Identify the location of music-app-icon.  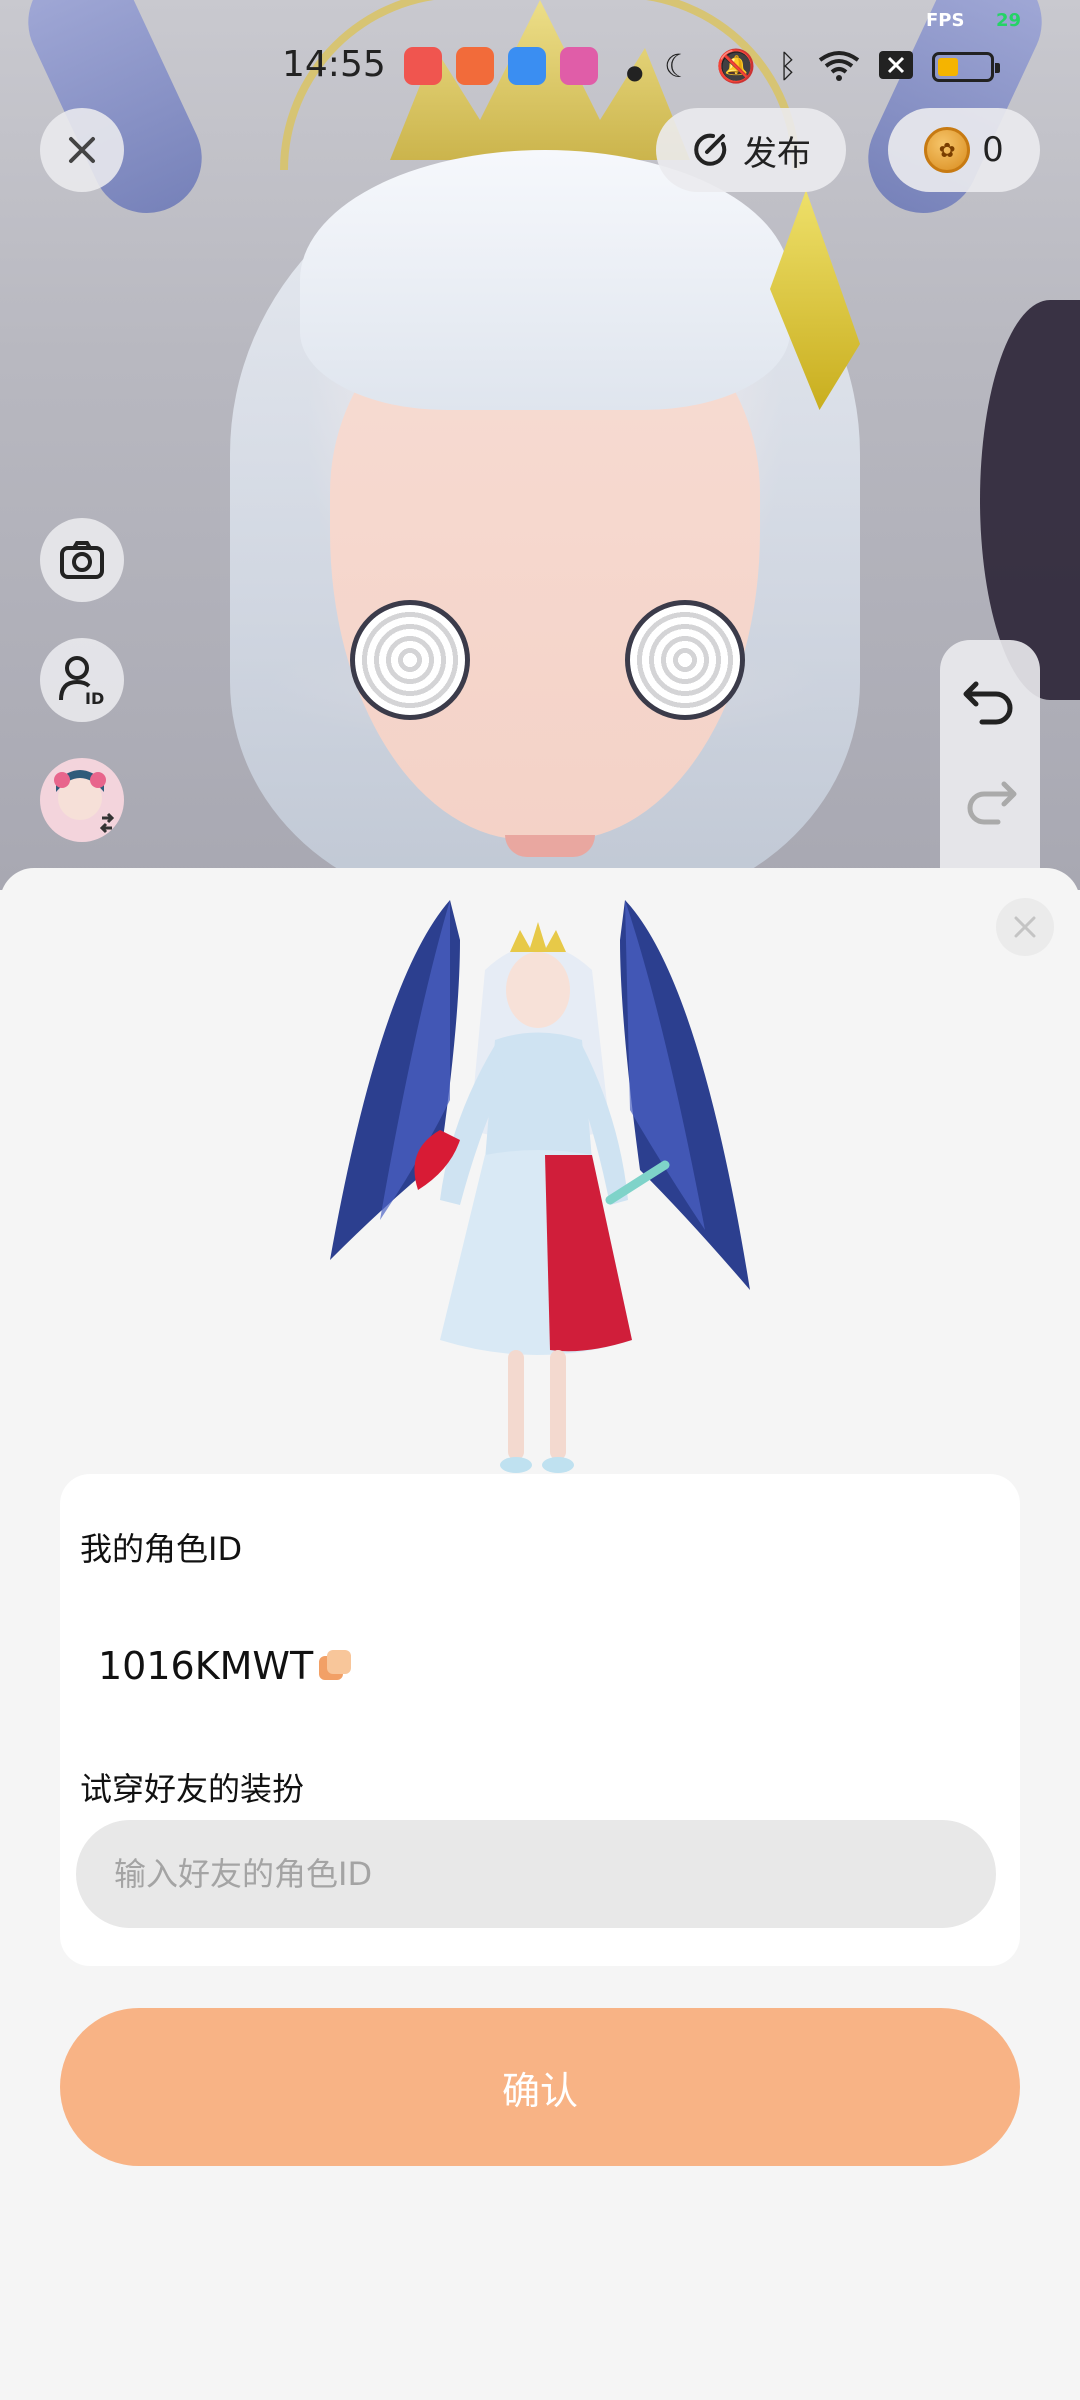
(423, 66).